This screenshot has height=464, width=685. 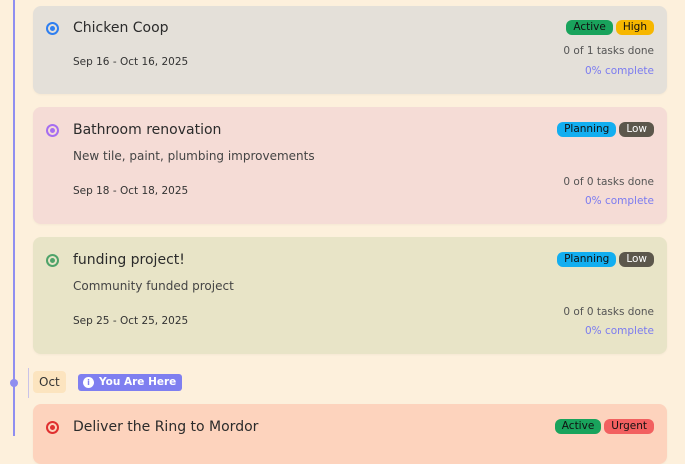 I want to click on month-label: Oct, so click(x=49, y=382).